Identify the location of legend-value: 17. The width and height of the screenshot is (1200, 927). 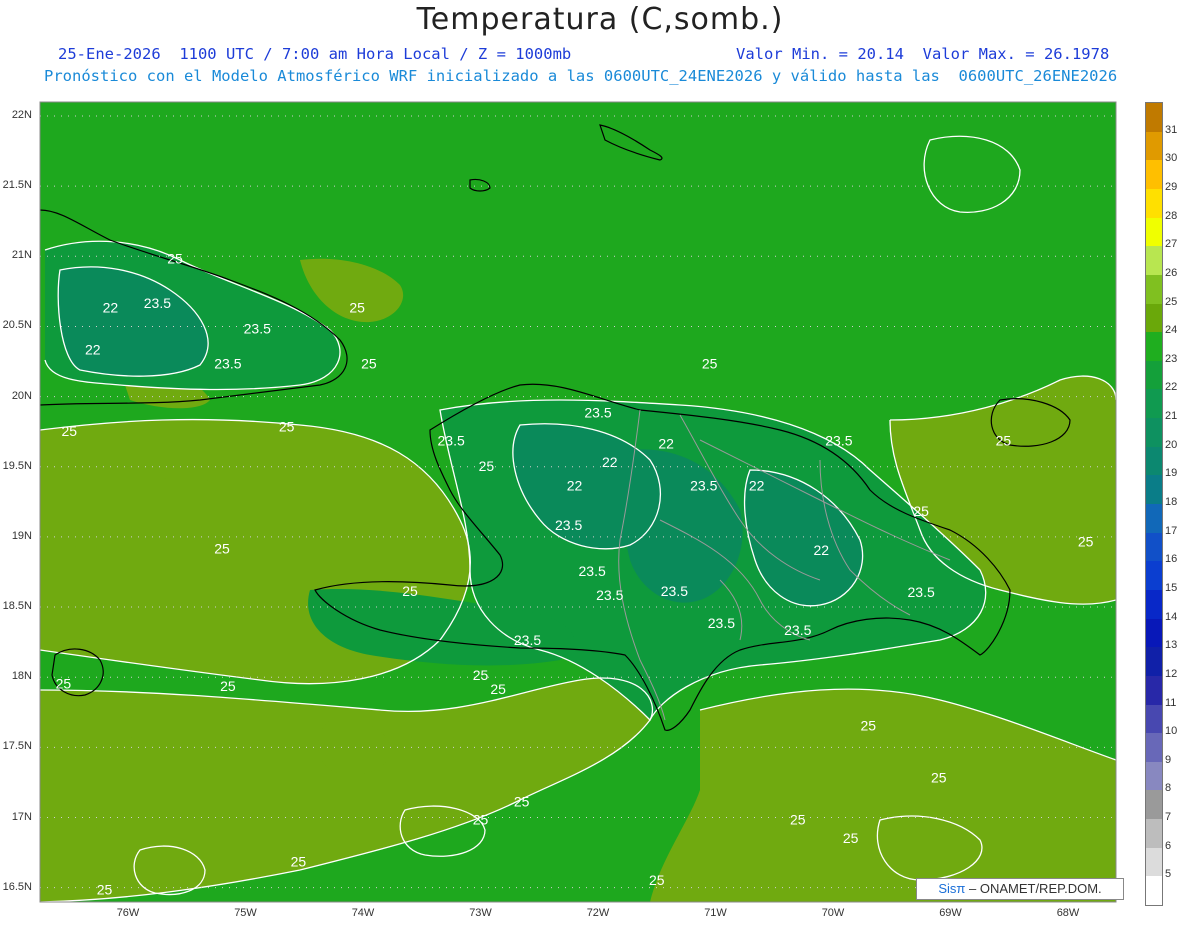
(1171, 530).